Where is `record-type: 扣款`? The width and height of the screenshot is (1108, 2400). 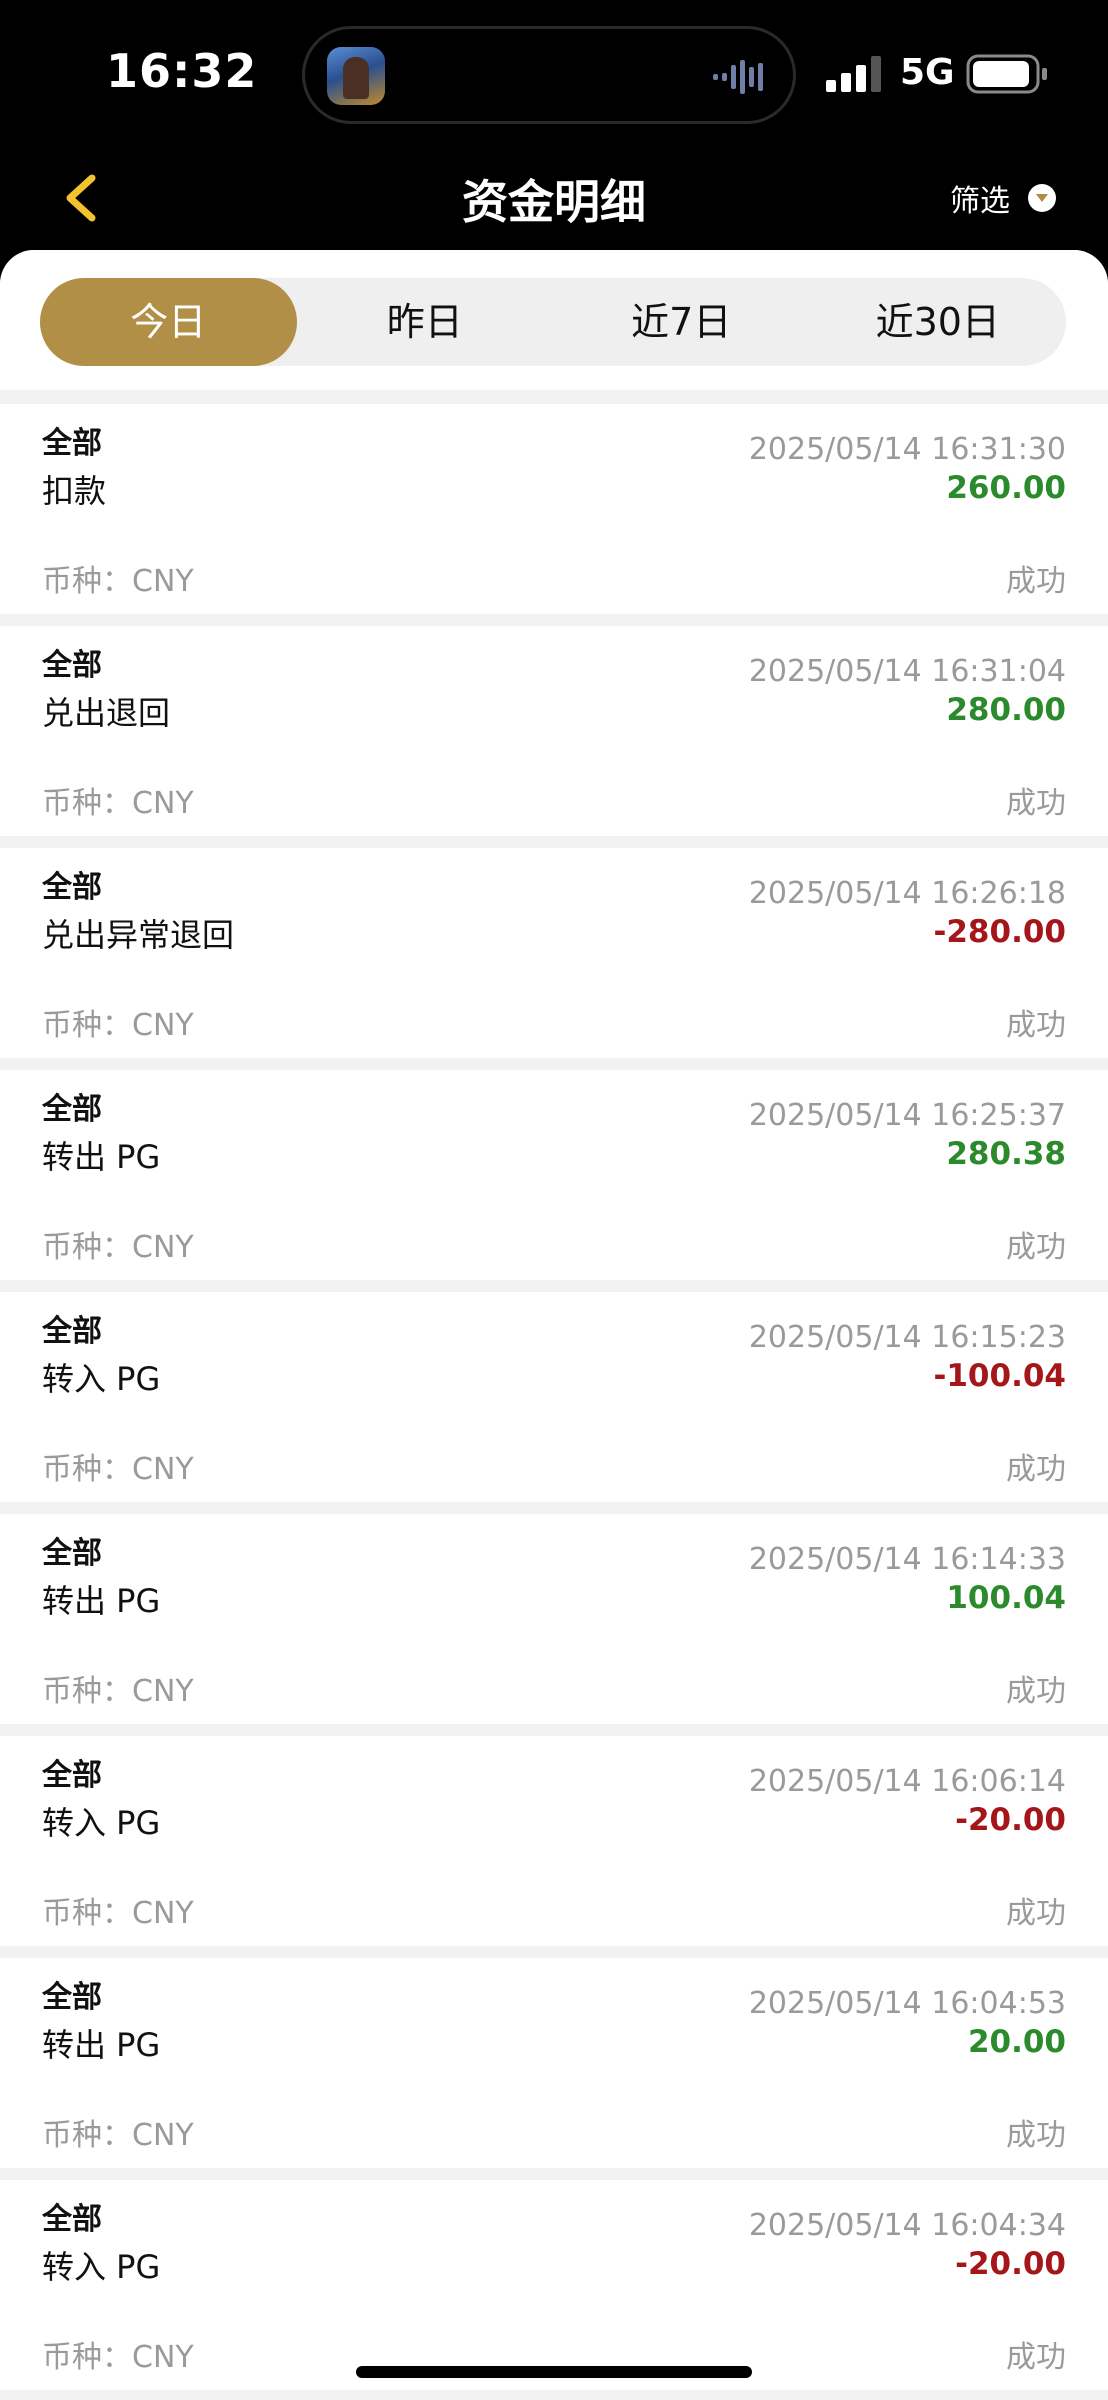 record-type: 扣款 is located at coordinates (74, 491).